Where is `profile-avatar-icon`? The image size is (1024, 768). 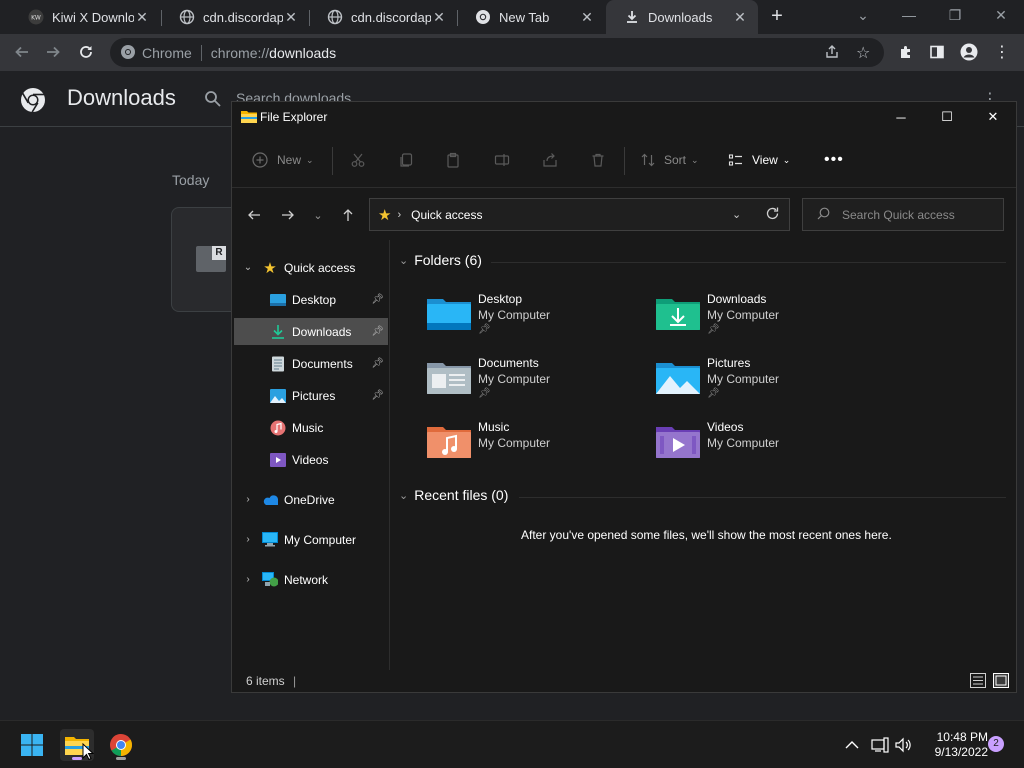 profile-avatar-icon is located at coordinates (969, 52).